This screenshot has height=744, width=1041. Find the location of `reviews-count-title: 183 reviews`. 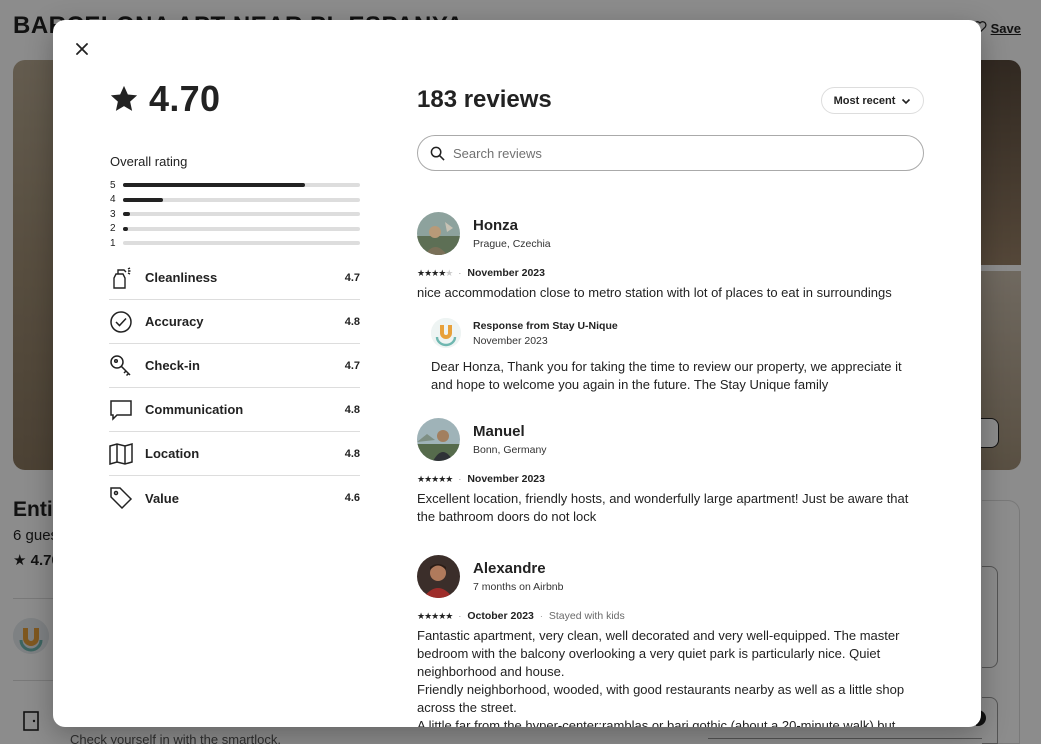

reviews-count-title: 183 reviews is located at coordinates (484, 99).